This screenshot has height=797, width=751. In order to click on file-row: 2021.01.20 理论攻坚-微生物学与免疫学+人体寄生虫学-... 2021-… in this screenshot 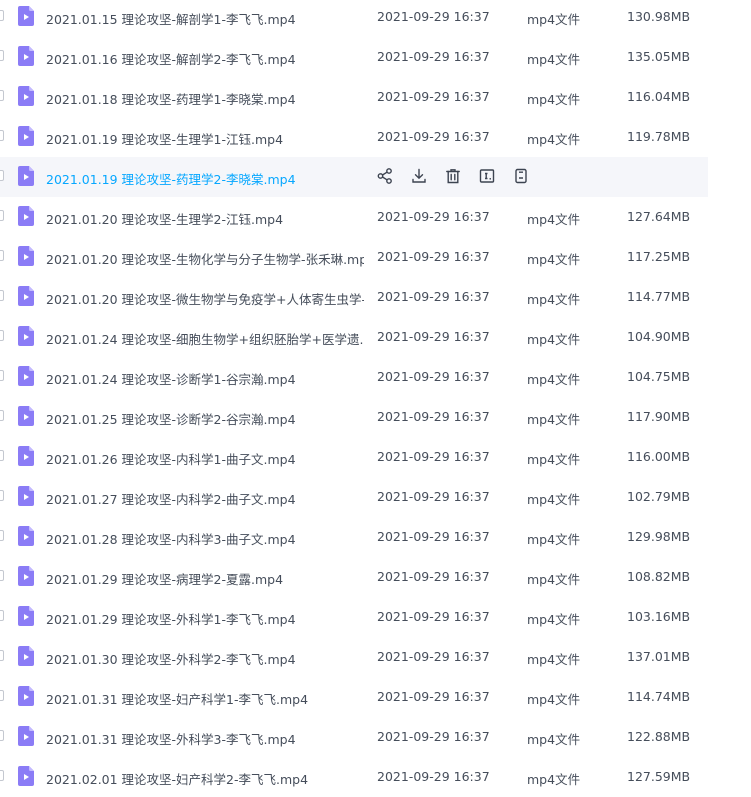, I will do `click(375, 297)`.